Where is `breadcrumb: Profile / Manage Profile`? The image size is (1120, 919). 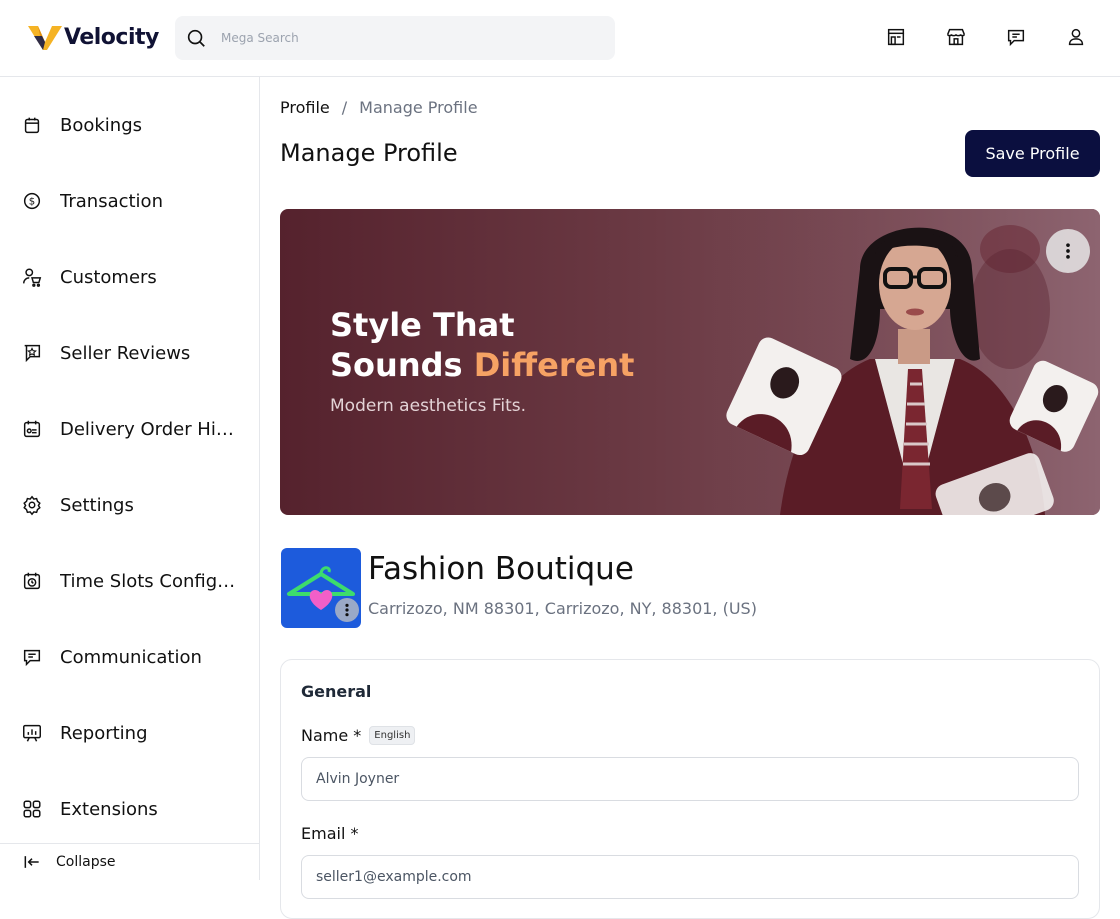 breadcrumb: Profile / Manage Profile is located at coordinates (379, 107).